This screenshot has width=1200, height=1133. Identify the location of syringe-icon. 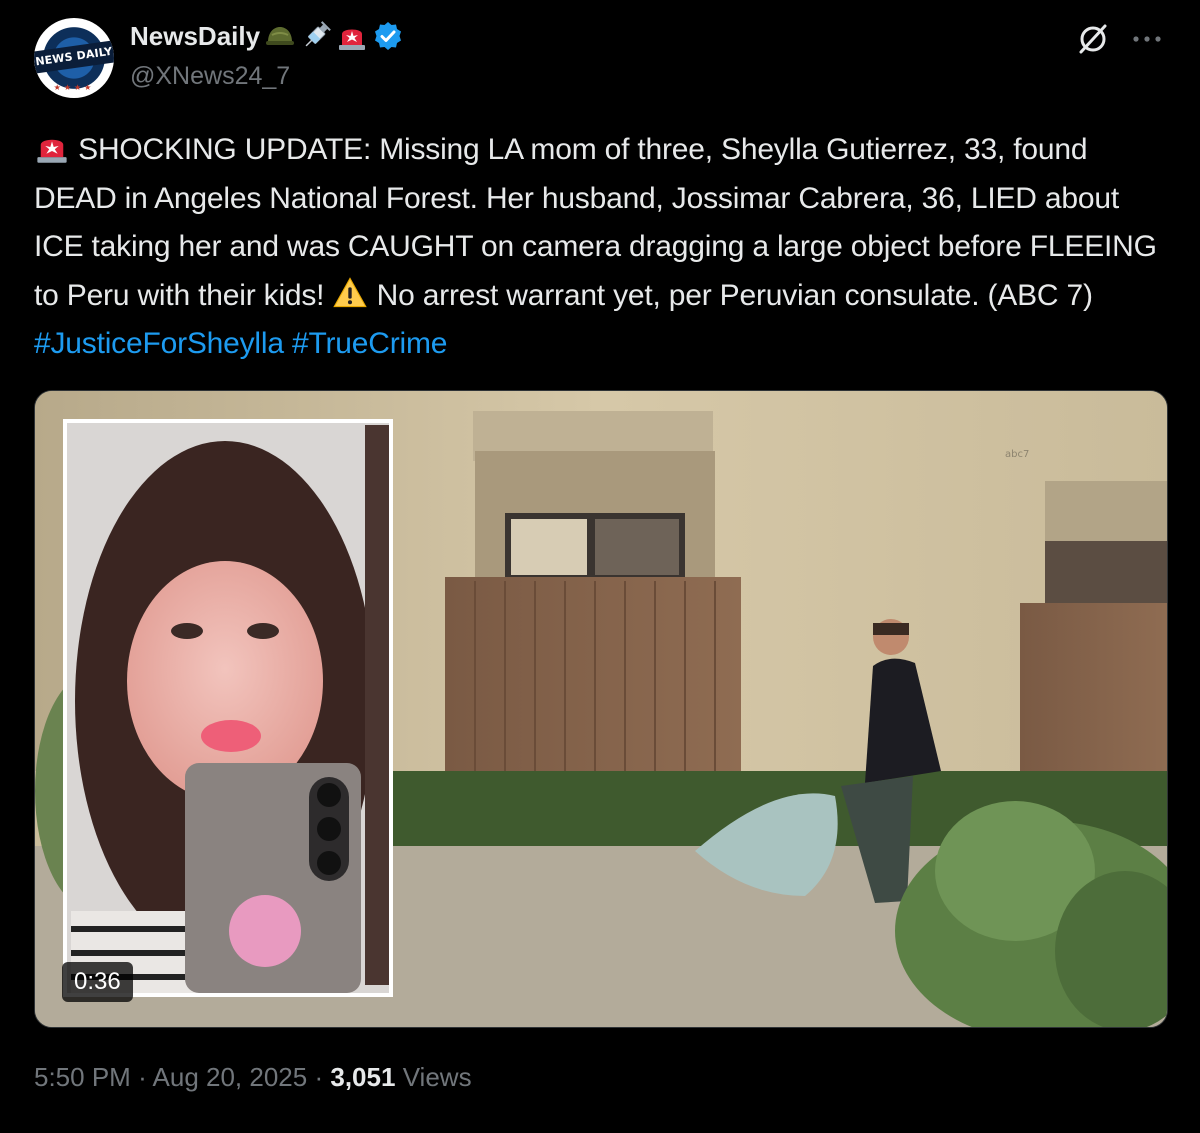
(318, 34).